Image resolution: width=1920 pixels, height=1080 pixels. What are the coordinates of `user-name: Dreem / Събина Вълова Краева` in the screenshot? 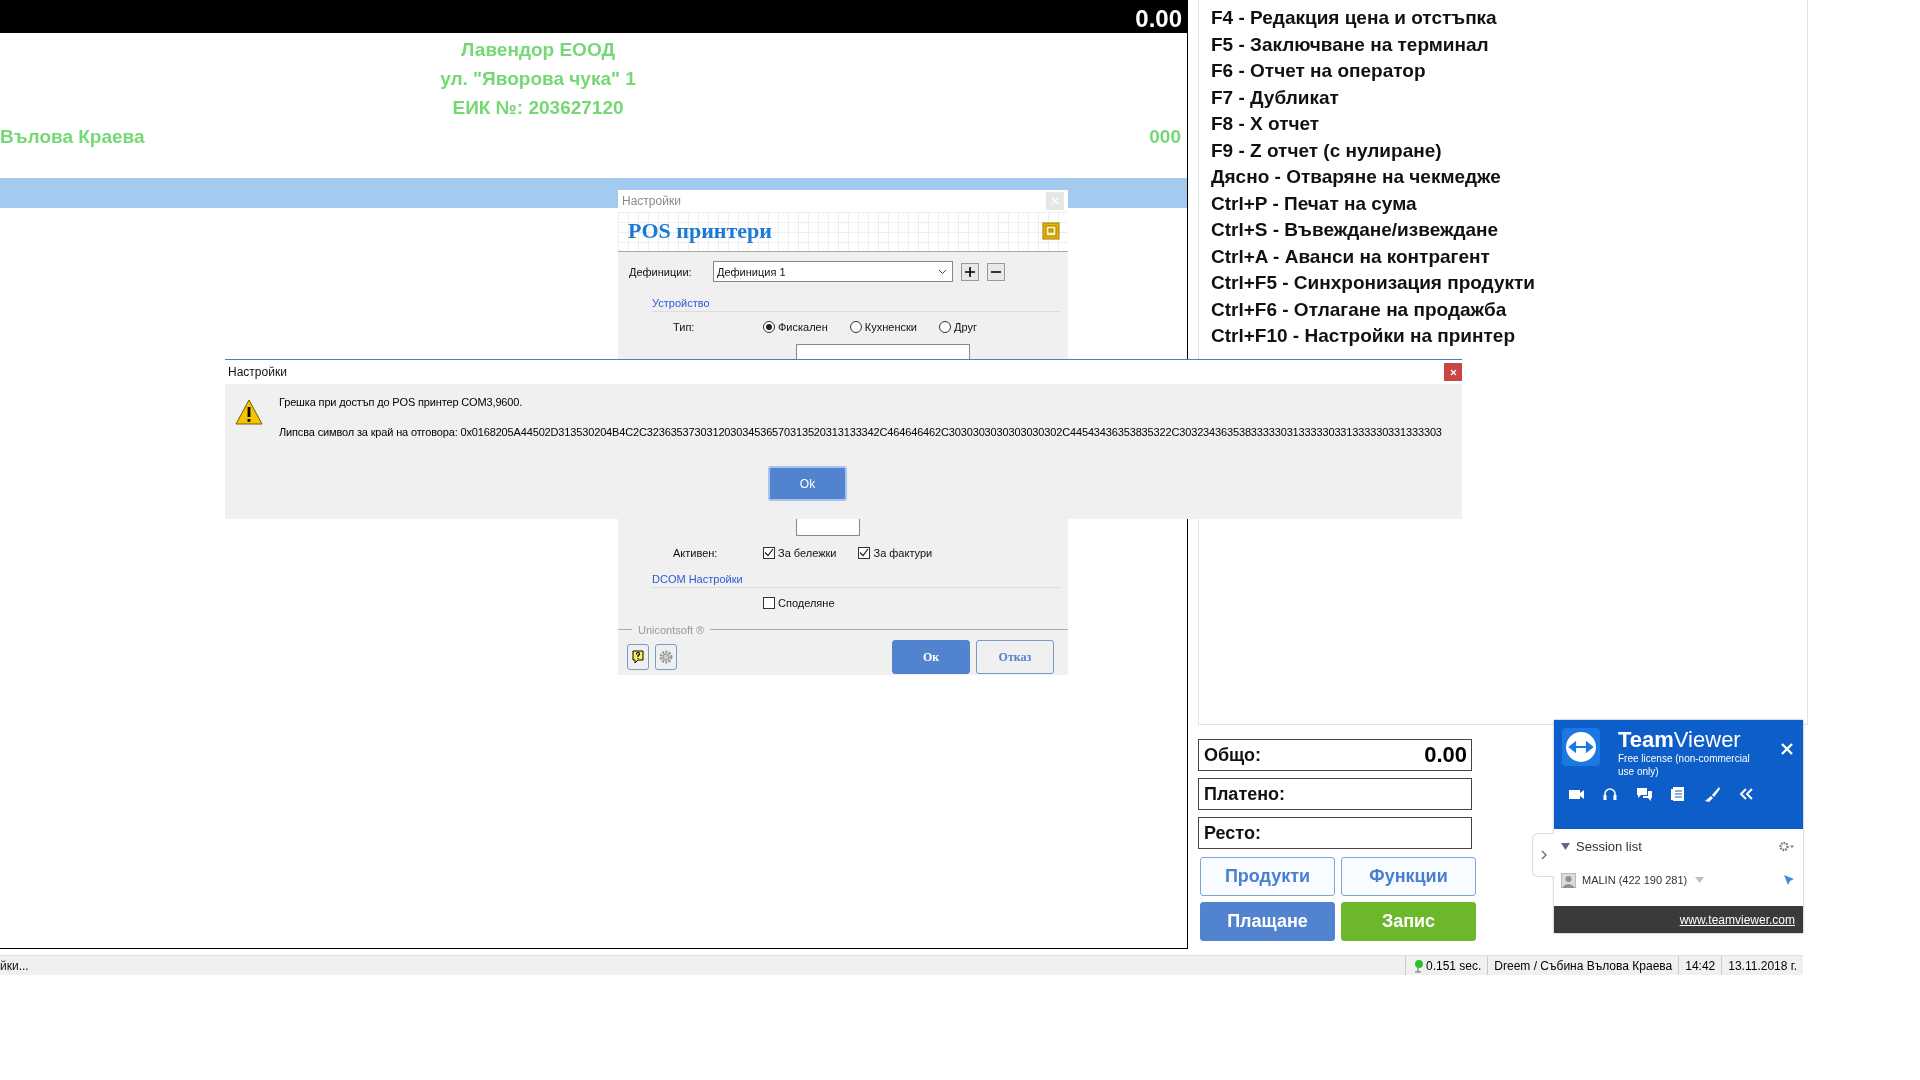 It's located at (1583, 965).